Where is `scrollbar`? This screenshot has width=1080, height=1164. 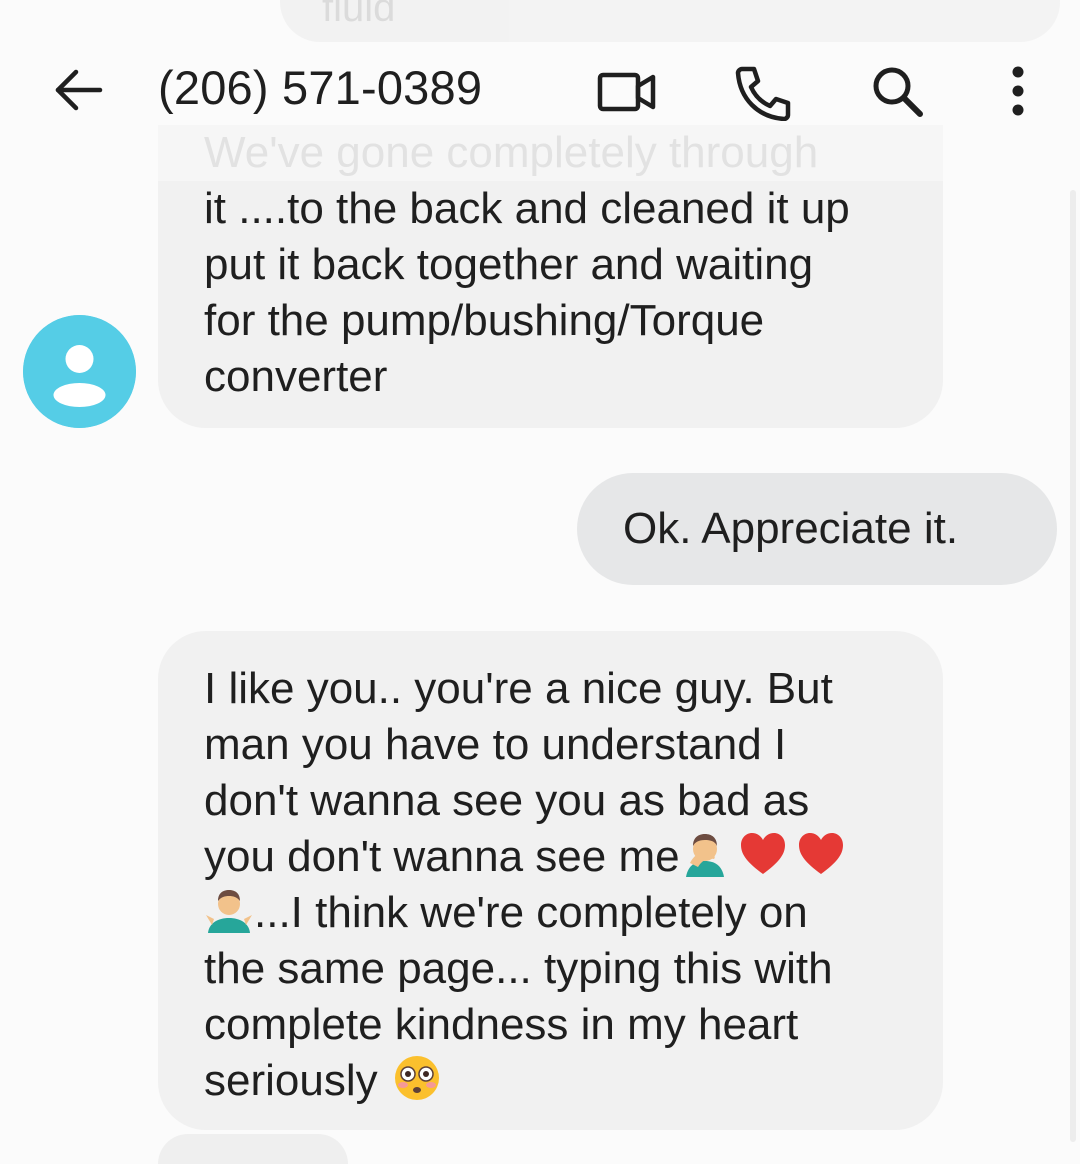 scrollbar is located at coordinates (1073, 666).